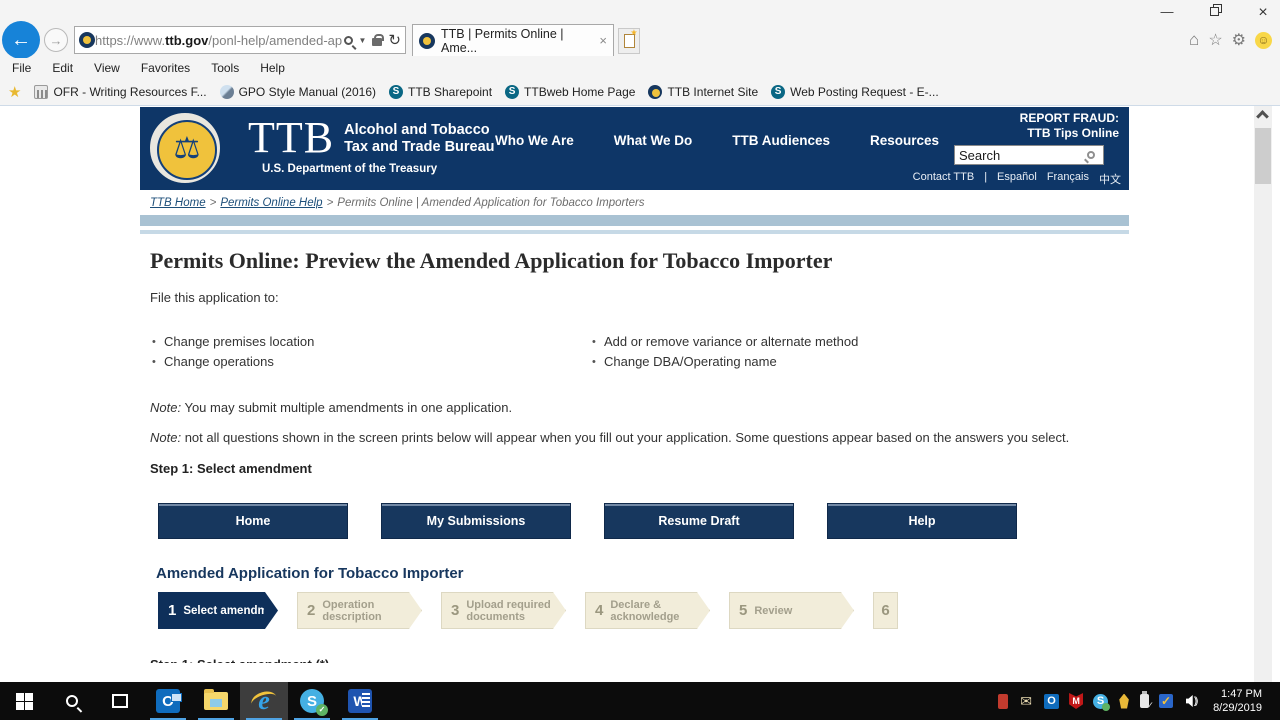 The width and height of the screenshot is (1280, 720). What do you see at coordinates (363, 40) in the screenshot?
I see `chevron-down-icon: ▼` at bounding box center [363, 40].